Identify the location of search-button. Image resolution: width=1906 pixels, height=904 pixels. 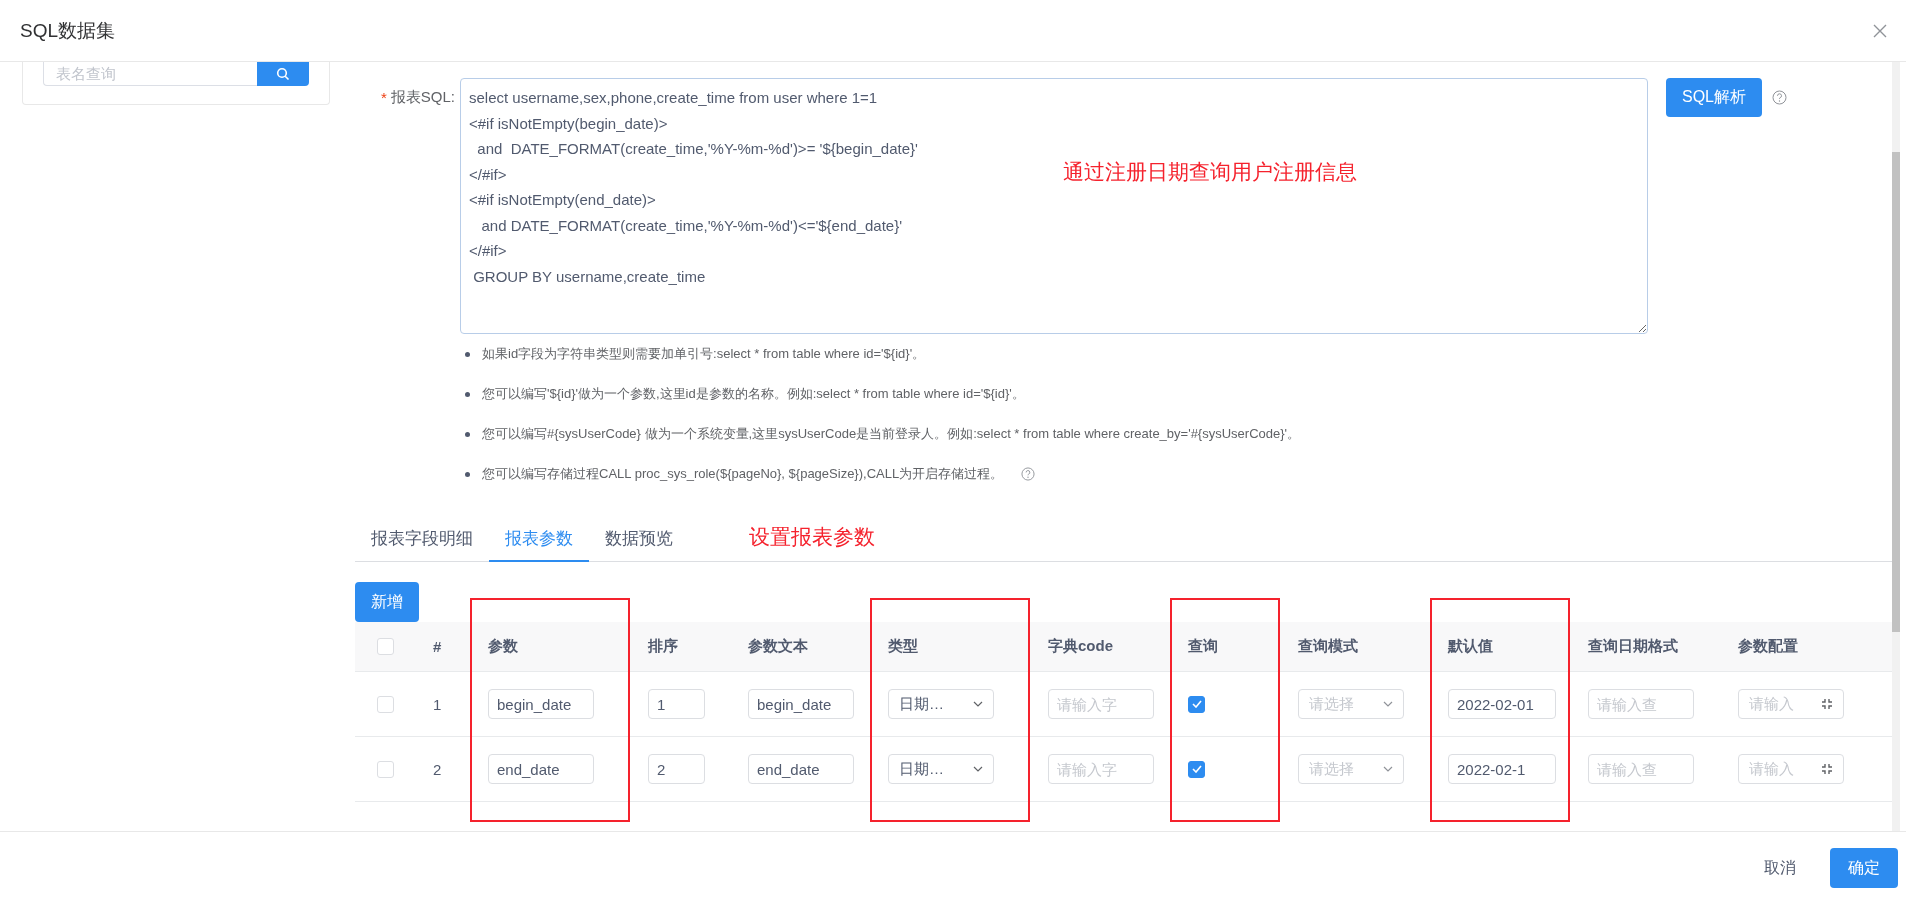
(283, 74).